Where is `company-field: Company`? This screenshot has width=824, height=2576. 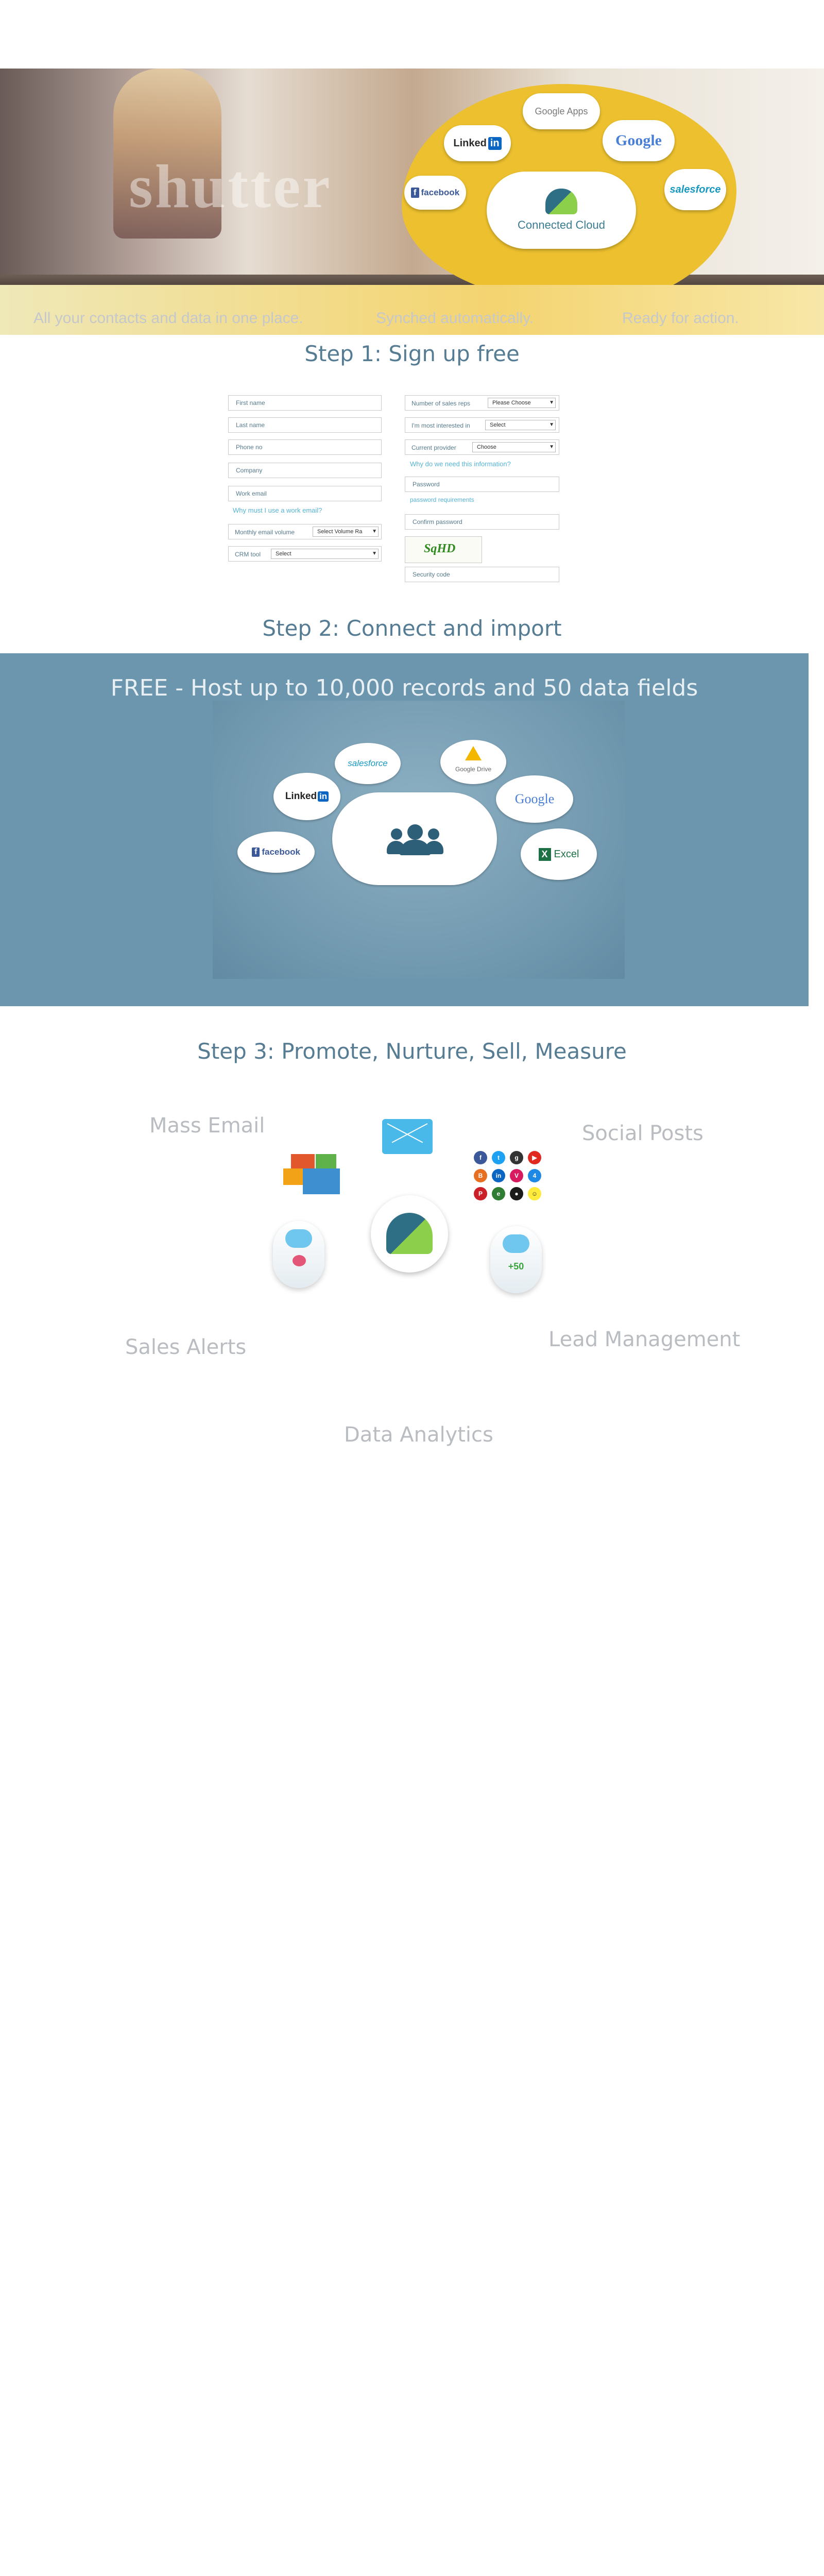
company-field: Company is located at coordinates (305, 471).